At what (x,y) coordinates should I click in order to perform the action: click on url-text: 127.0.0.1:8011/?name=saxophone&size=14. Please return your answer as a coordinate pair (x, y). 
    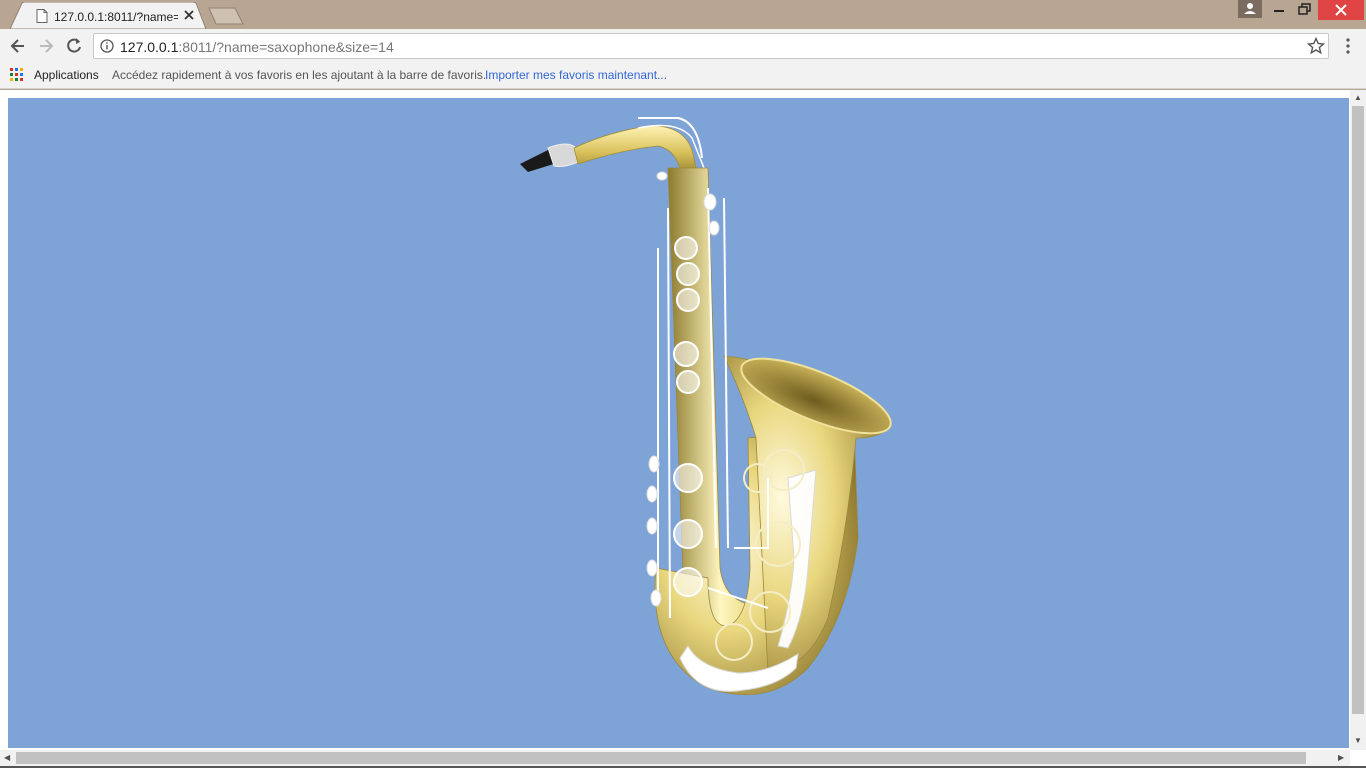
    Looking at the image, I should click on (257, 47).